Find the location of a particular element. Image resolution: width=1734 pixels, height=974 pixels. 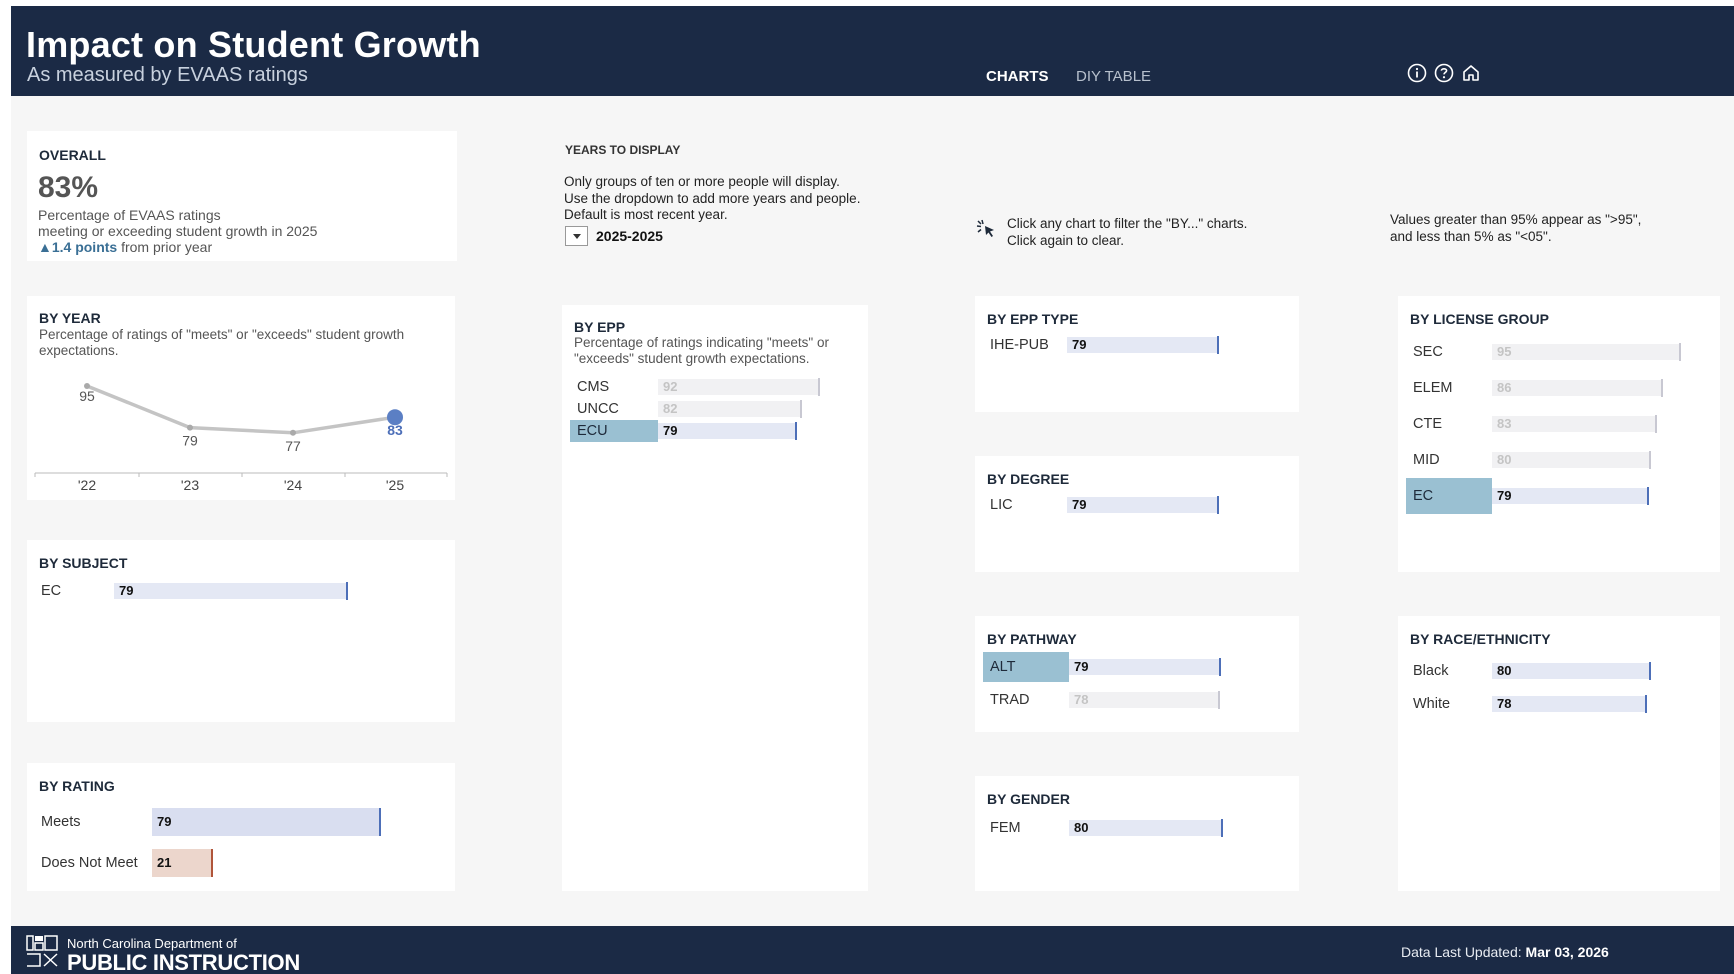

year-series-line is located at coordinates (241, 409).